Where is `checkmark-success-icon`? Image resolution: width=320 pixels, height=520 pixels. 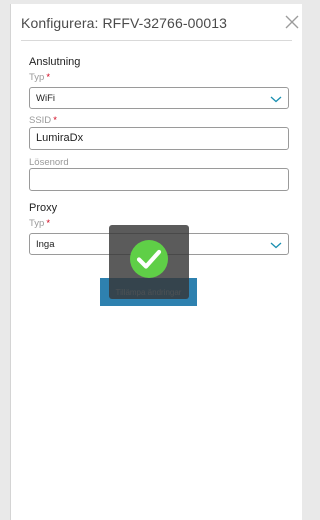 checkmark-success-icon is located at coordinates (149, 259).